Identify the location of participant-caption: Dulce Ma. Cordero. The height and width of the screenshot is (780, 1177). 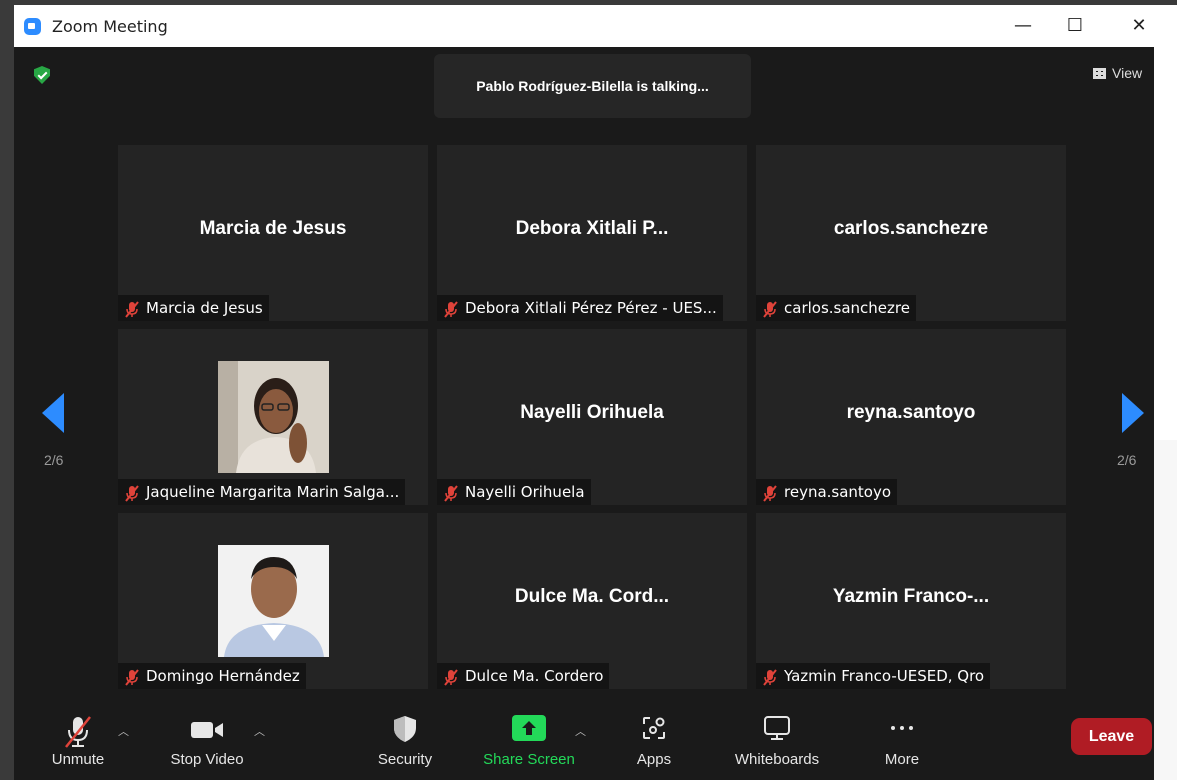
(523, 676).